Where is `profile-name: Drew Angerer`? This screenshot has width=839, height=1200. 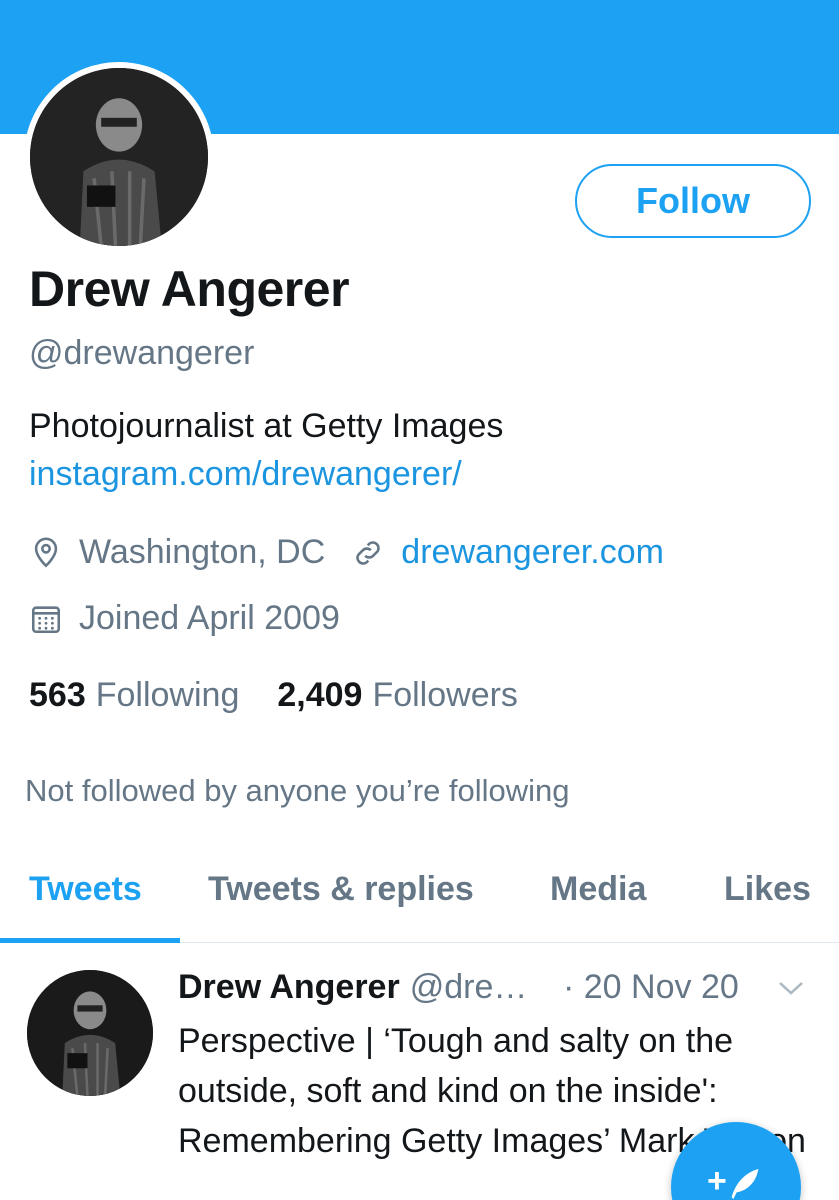 profile-name: Drew Angerer is located at coordinates (189, 289).